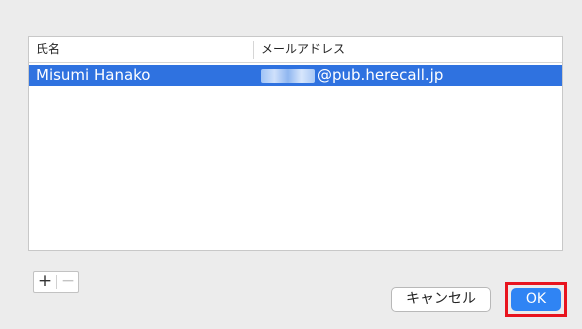 The width and height of the screenshot is (582, 329). What do you see at coordinates (536, 299) in the screenshot?
I see `ok-button: OK` at bounding box center [536, 299].